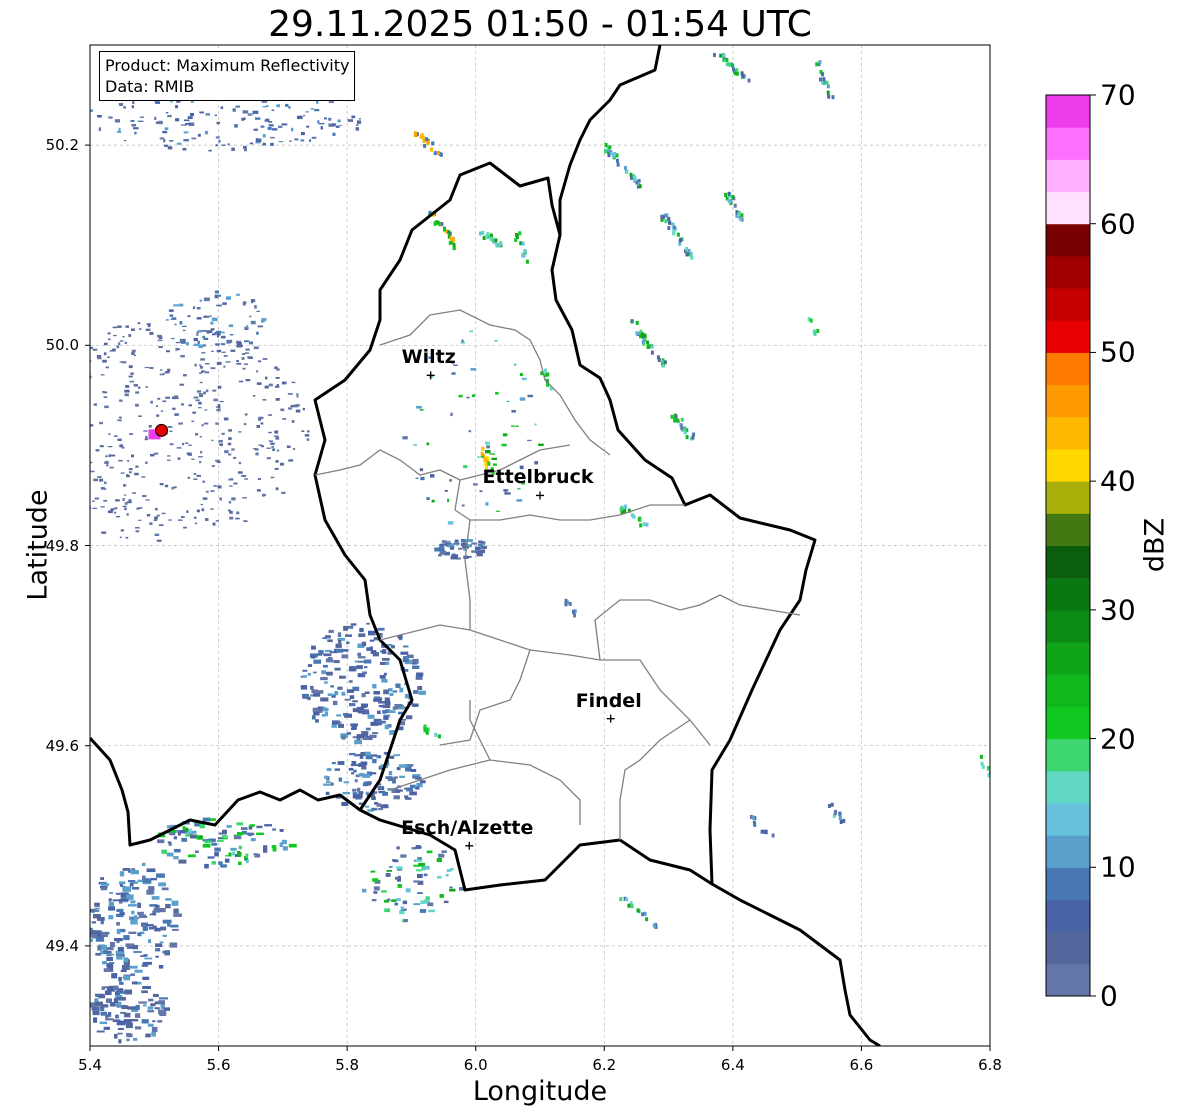 Image resolution: width=1179 pixels, height=1117 pixels. What do you see at coordinates (1109, 996) in the screenshot?
I see `colorbar-tick-label: 0` at bounding box center [1109, 996].